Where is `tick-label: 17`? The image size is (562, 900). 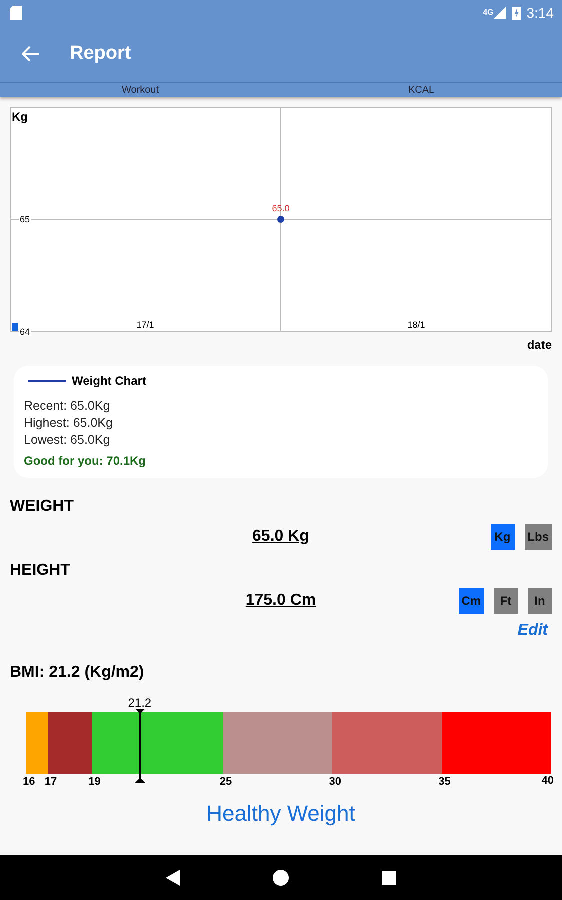
tick-label: 17 is located at coordinates (51, 782).